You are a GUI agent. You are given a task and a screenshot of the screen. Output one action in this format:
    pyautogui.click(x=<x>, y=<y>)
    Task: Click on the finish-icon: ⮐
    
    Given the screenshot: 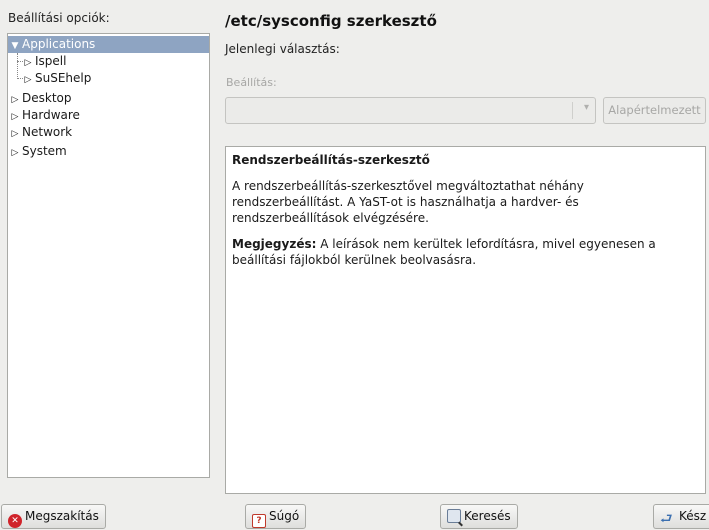 What is the action you would take?
    pyautogui.click(x=666, y=519)
    